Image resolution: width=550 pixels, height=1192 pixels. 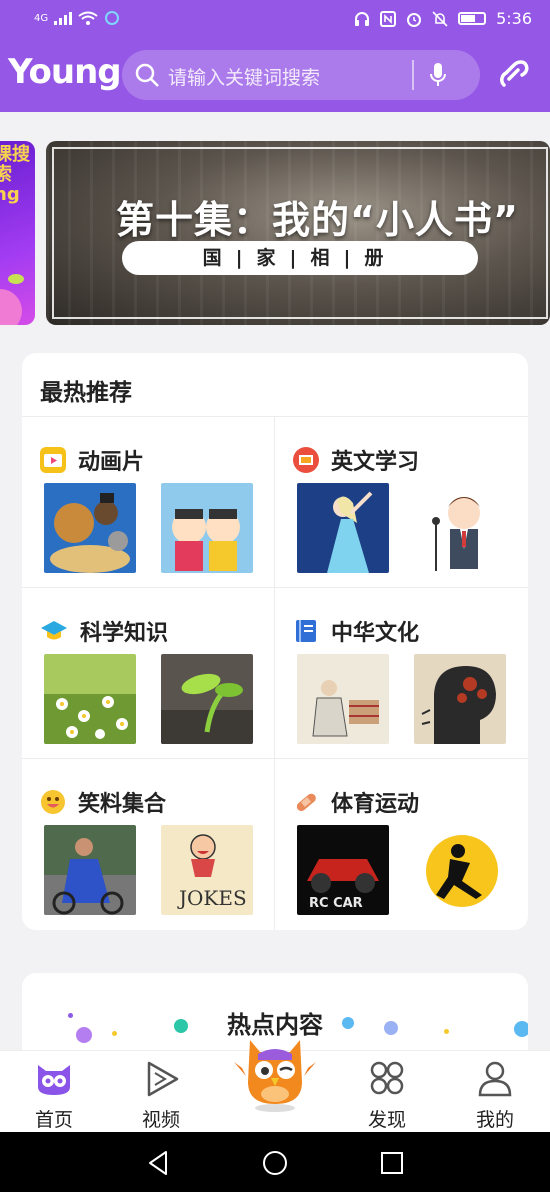 I want to click on category-label: 笑料集合, so click(x=122, y=804).